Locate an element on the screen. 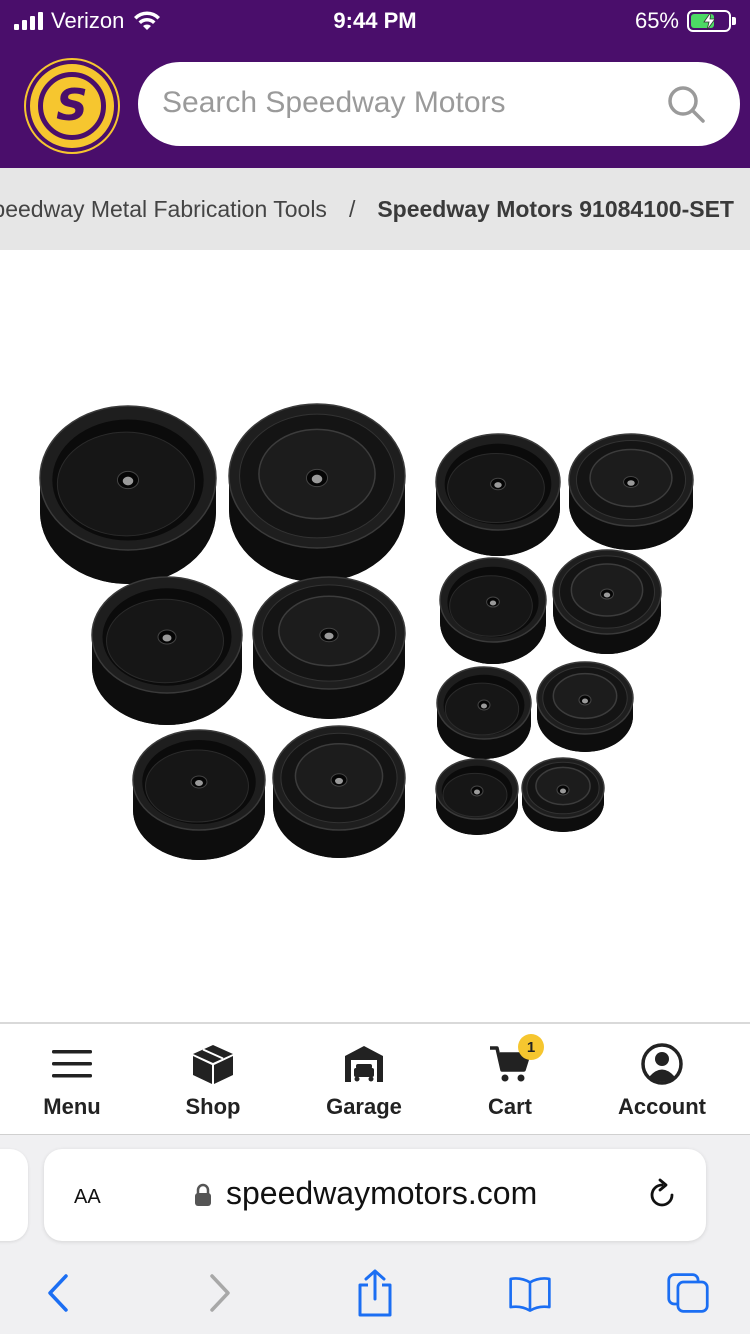 Image resolution: width=750 pixels, height=1334 pixels. search-placeholder: Search Speedway Motors is located at coordinates (334, 102).